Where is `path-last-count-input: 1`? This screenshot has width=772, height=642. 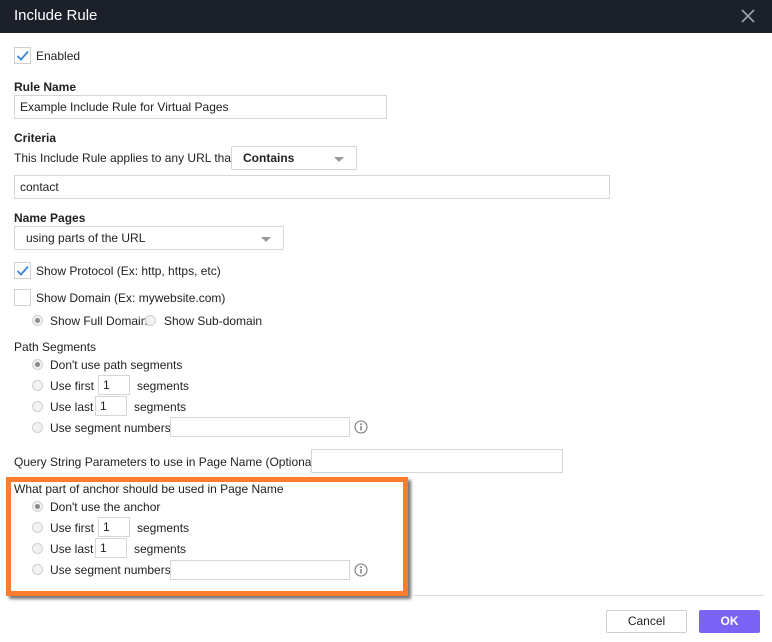 path-last-count-input: 1 is located at coordinates (111, 406).